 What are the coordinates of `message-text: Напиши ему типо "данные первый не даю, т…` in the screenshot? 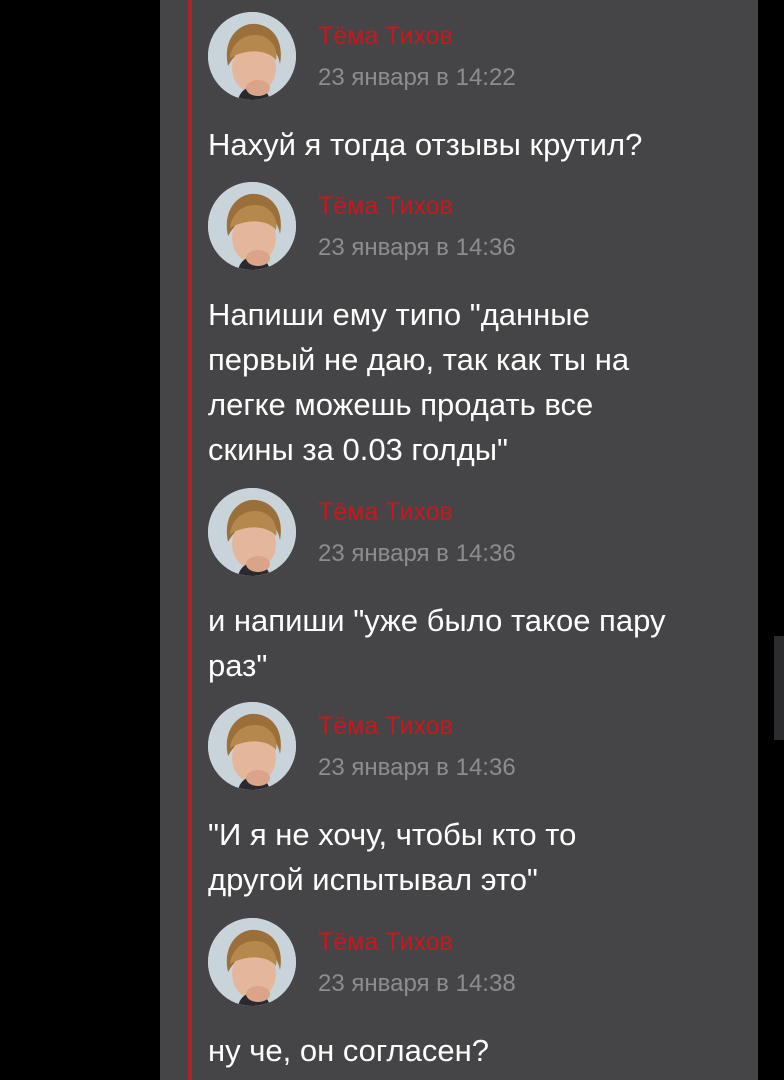 It's located at (419, 382).